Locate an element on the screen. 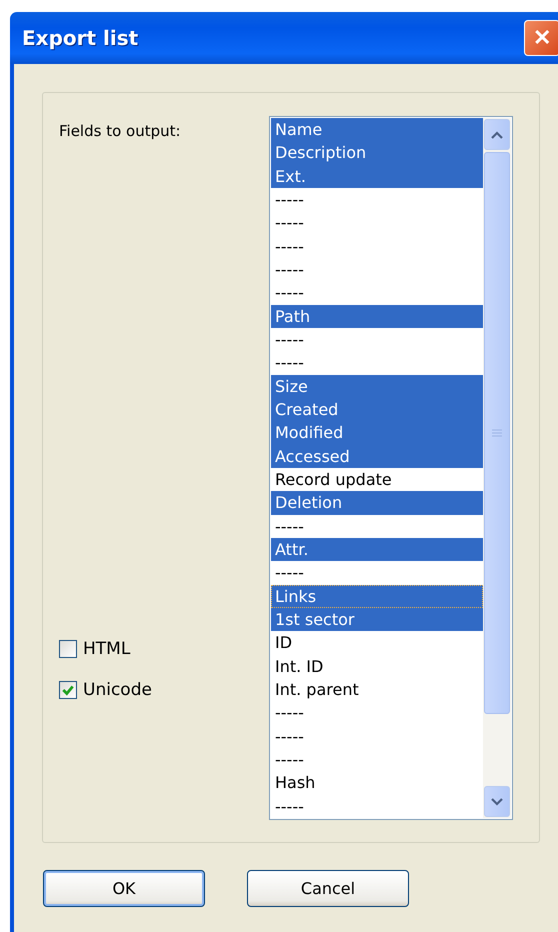 This screenshot has height=932, width=558. checkbox-label: HTML is located at coordinates (106, 649).